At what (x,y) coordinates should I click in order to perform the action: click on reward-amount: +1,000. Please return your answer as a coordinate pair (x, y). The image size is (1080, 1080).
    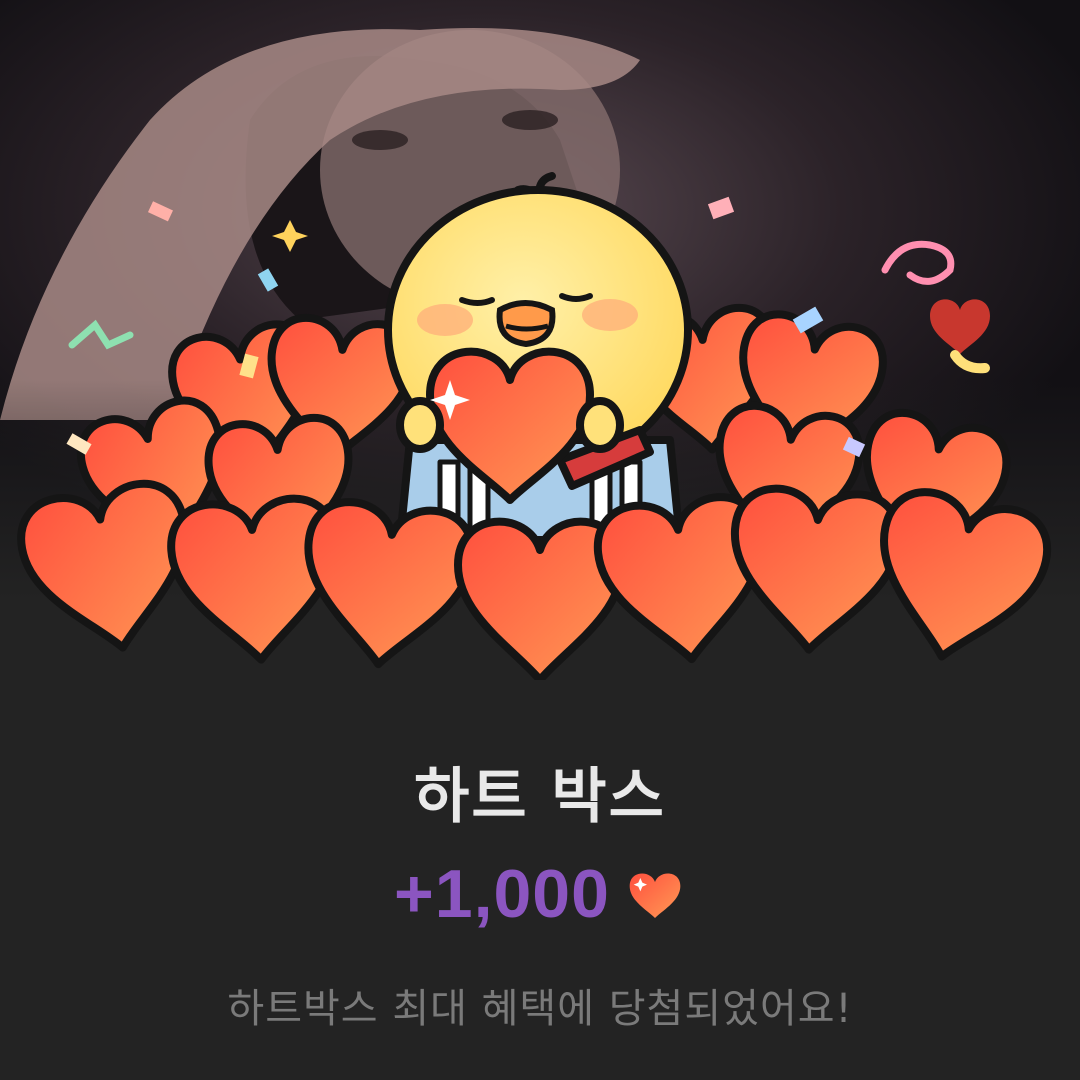
    Looking at the image, I should click on (502, 894).